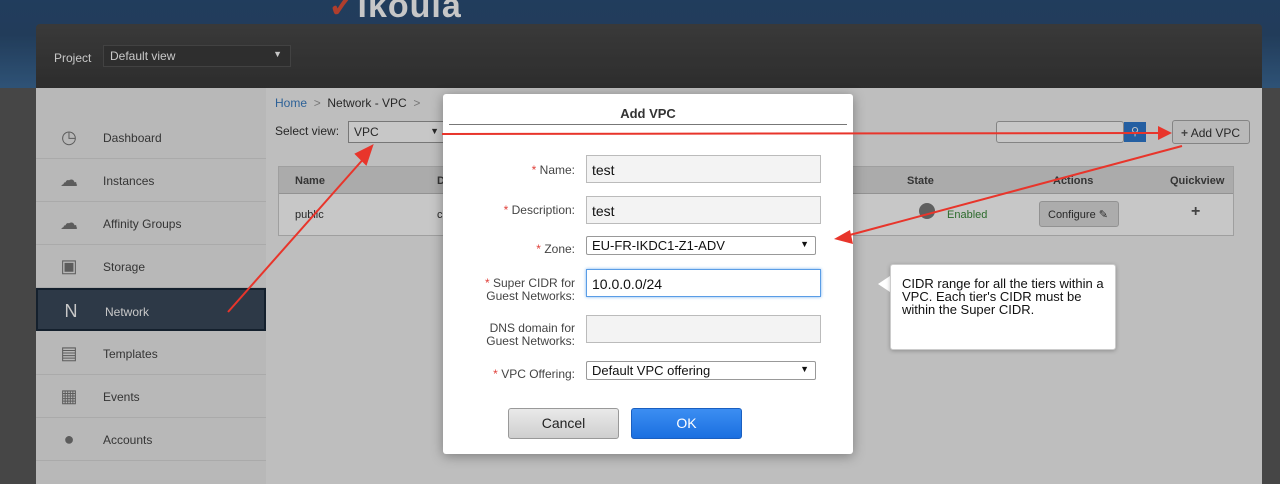 This screenshot has width=1280, height=484. I want to click on description-label: * Description:, so click(539, 210).